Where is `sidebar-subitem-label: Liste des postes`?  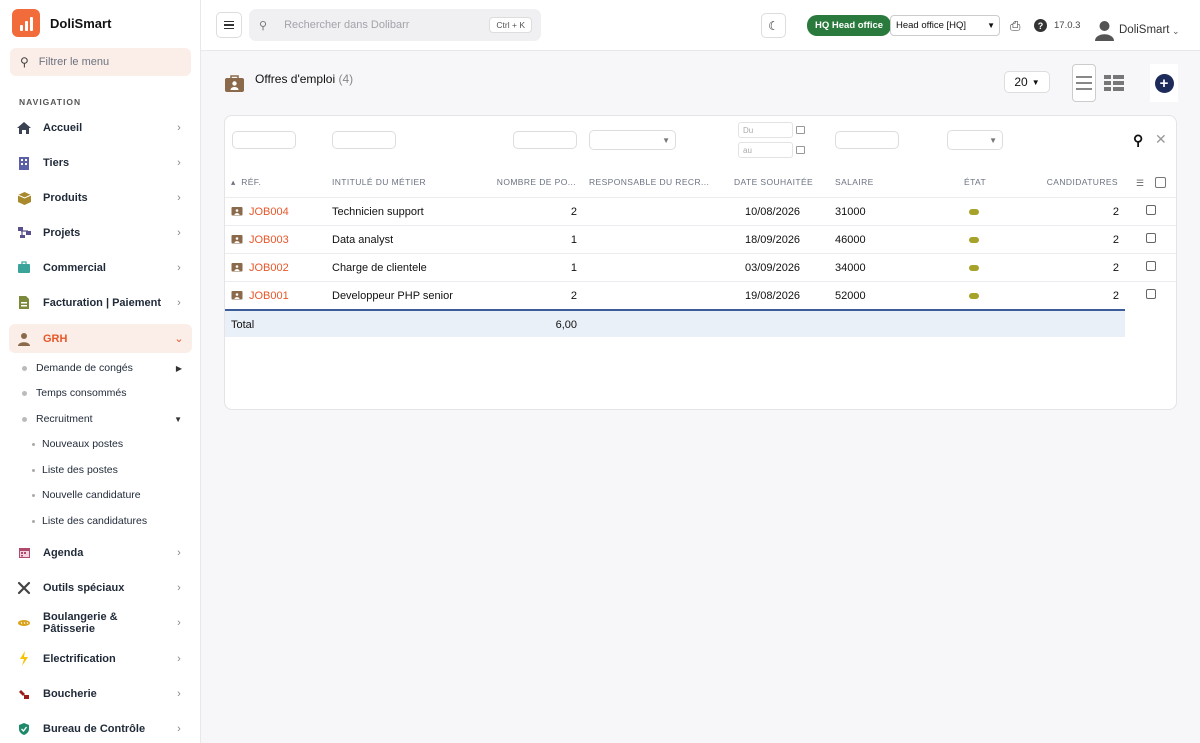 sidebar-subitem-label: Liste des postes is located at coordinates (80, 470).